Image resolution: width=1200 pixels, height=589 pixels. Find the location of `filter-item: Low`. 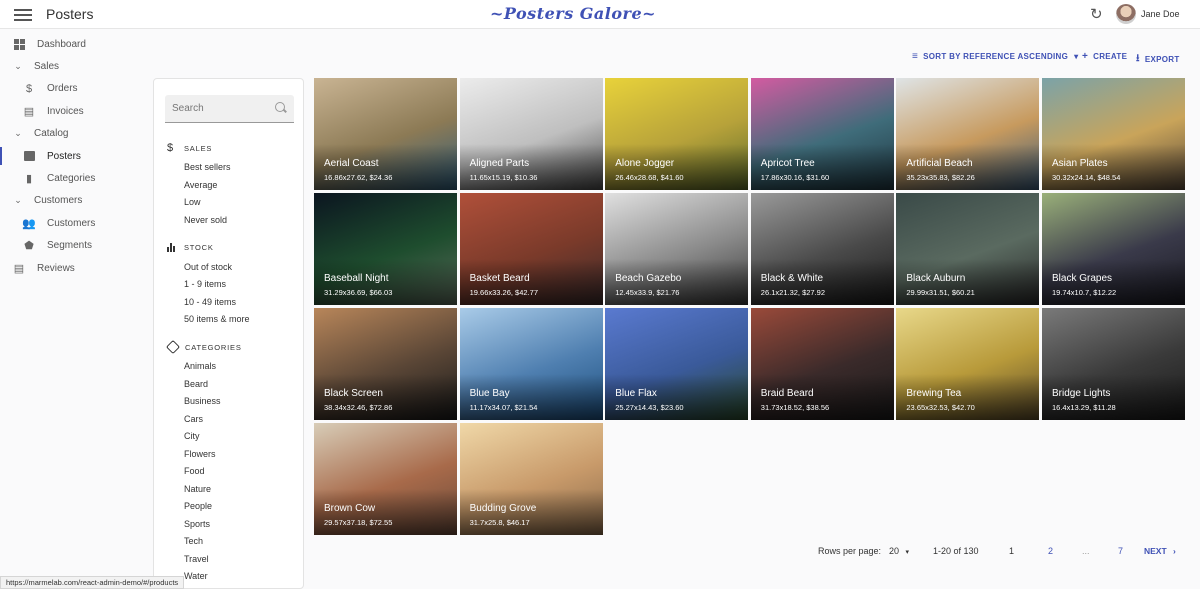

filter-item: Low is located at coordinates (192, 202).